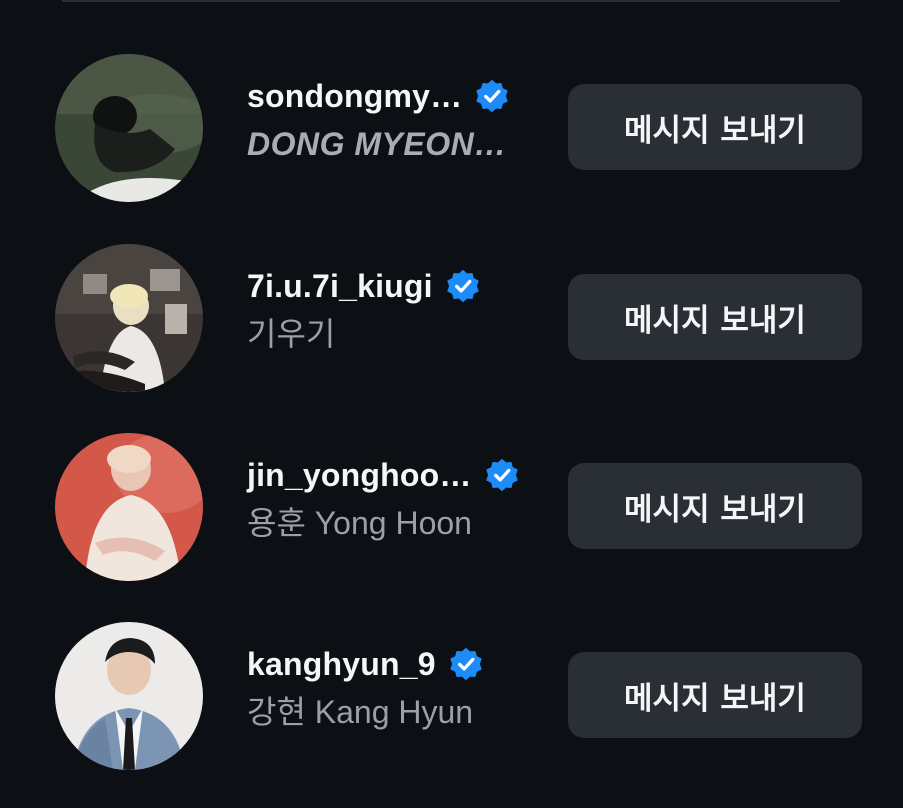 The image size is (903, 808). Describe the element at coordinates (397, 499) in the screenshot. I see `account-text: jin_yonghoo… 용훈 Yong Hoon` at that location.